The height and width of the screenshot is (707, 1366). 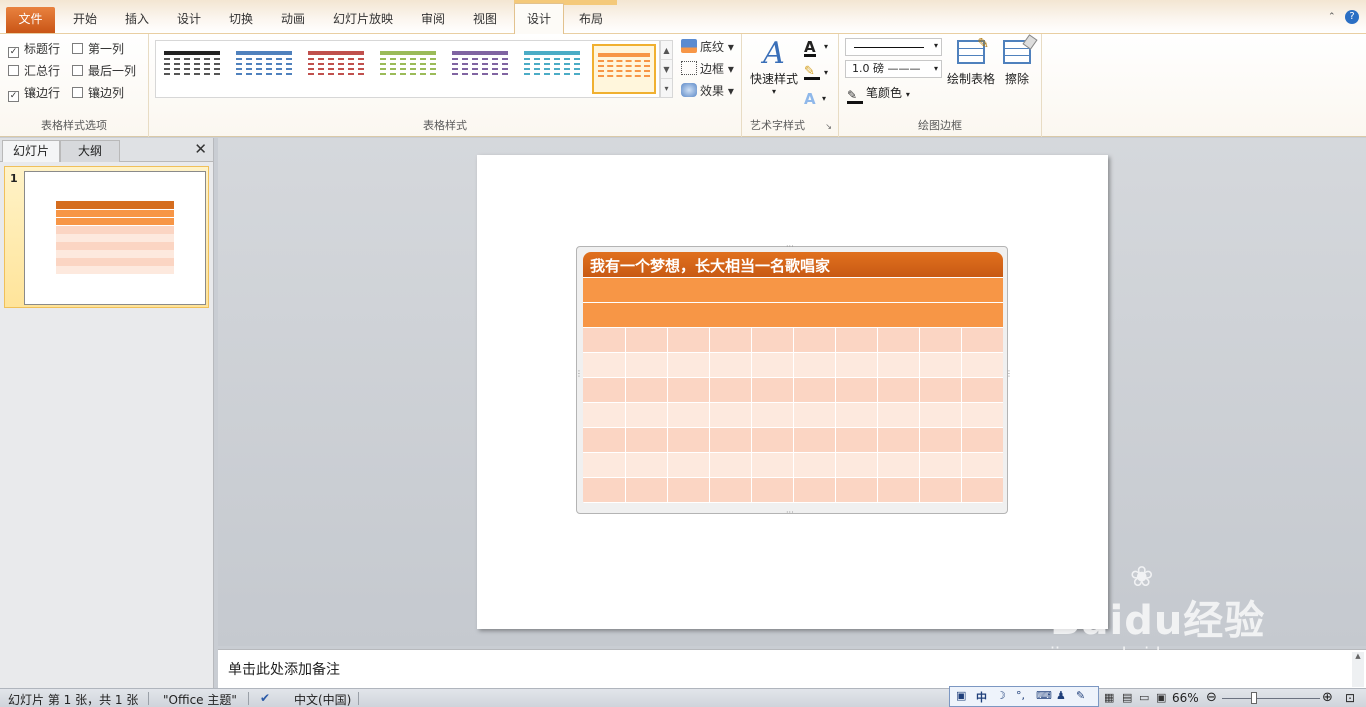 I want to click on gallery-scroll: ▲ ▼ ▾, so click(x=666, y=69).